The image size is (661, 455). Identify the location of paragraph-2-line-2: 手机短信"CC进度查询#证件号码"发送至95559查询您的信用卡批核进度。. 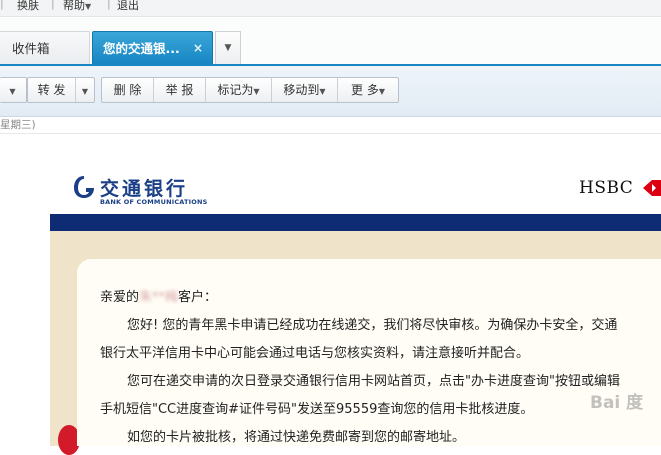
(317, 409).